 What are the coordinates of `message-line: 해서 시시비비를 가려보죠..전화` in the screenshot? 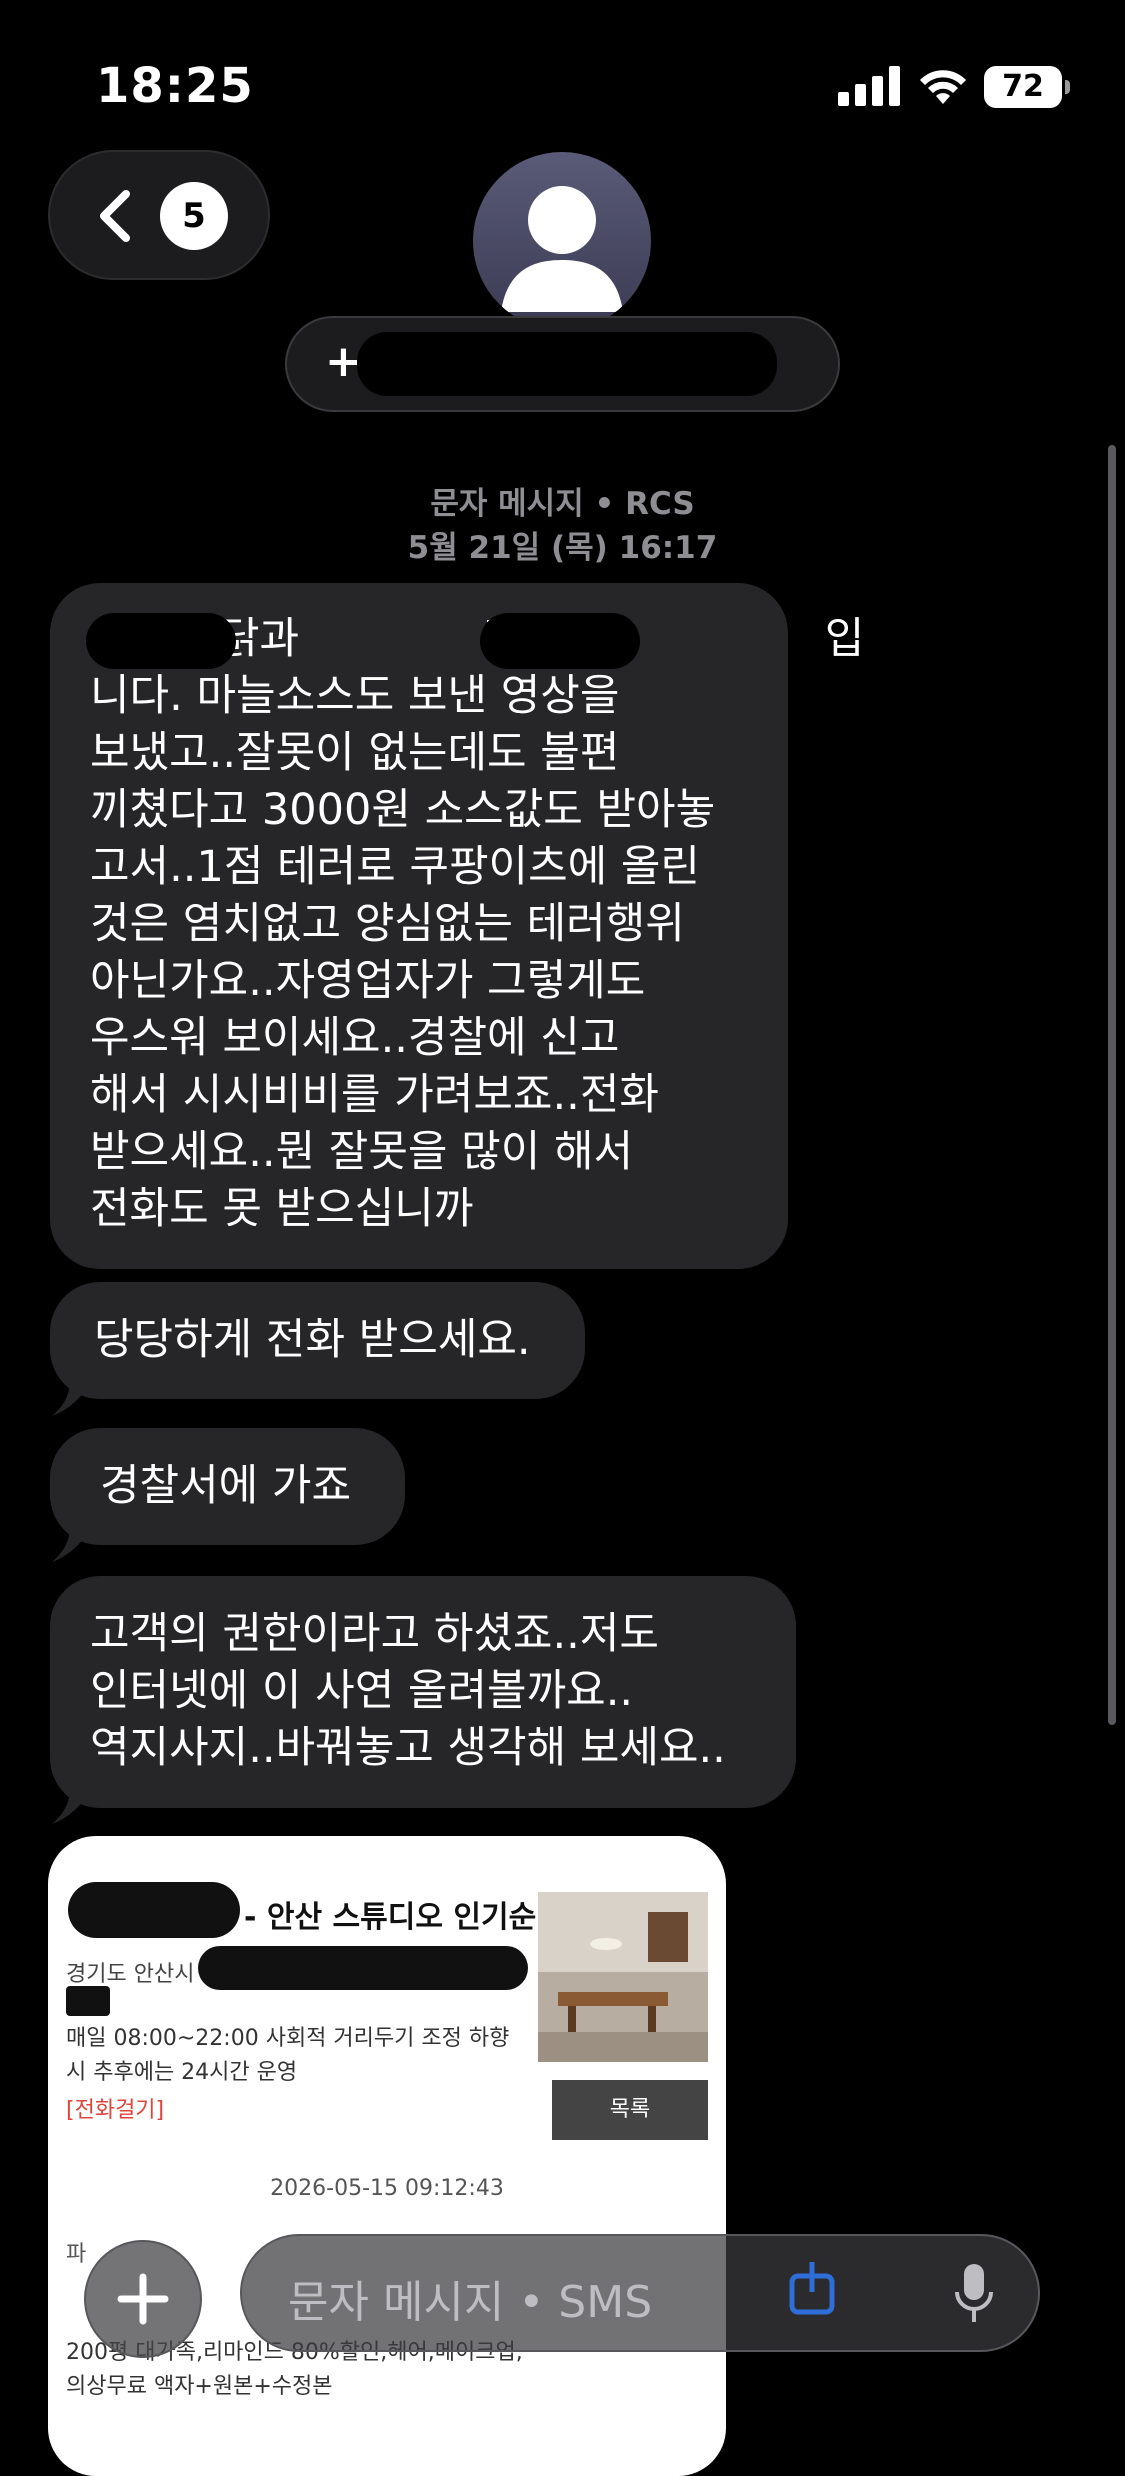 It's located at (374, 1095).